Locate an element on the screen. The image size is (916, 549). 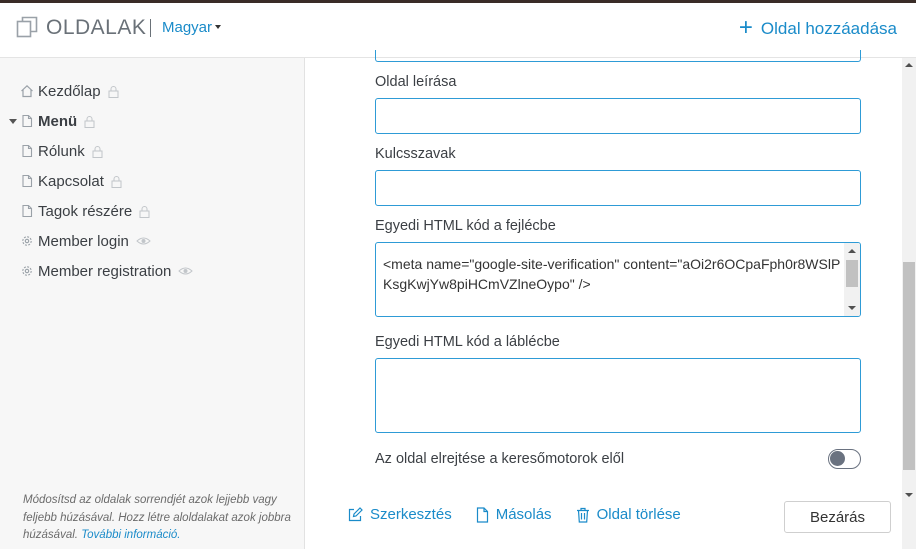
pages-icon is located at coordinates (27, 27).